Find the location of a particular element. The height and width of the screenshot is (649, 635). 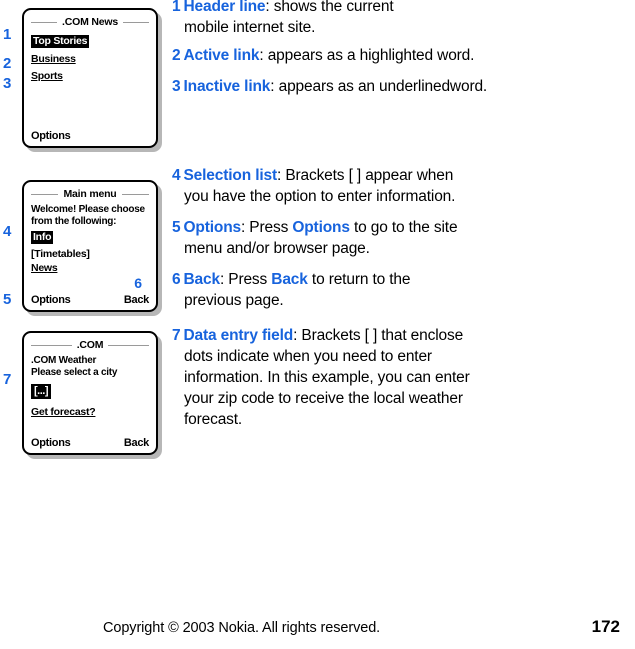

note-6-keyword: Back is located at coordinates (289, 279).